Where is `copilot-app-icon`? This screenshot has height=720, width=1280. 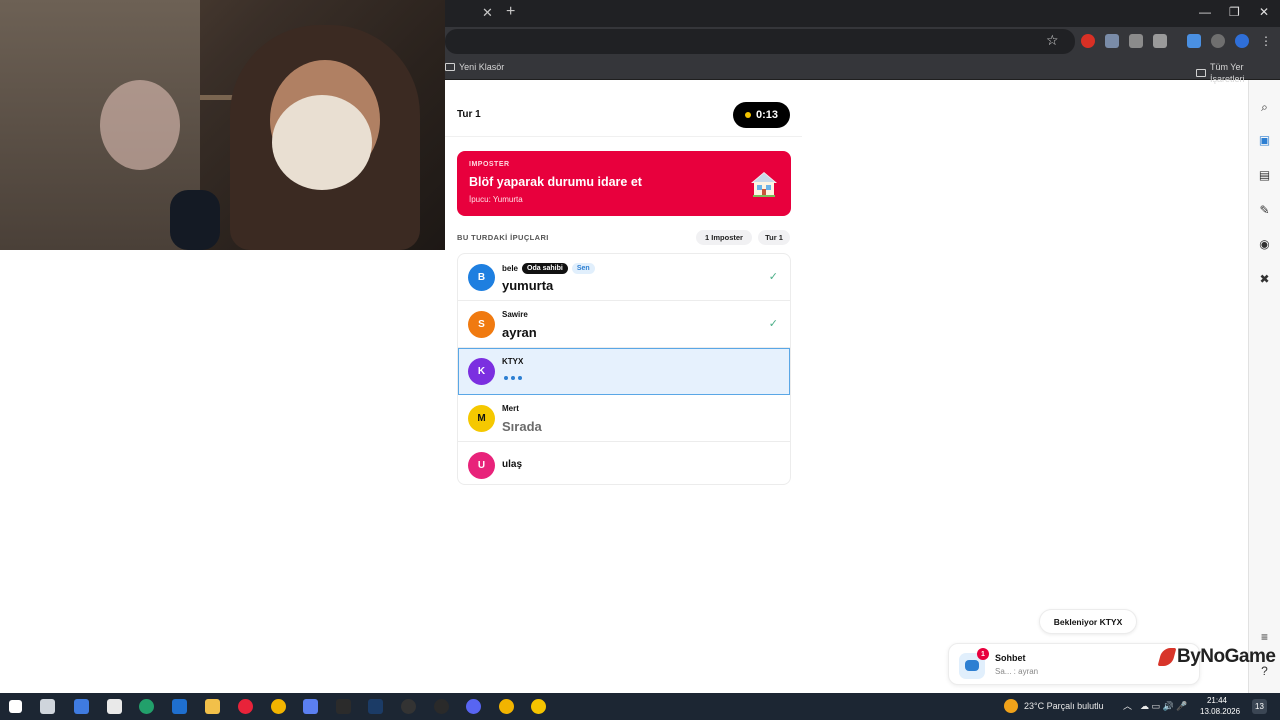 copilot-app-icon is located at coordinates (310, 706).